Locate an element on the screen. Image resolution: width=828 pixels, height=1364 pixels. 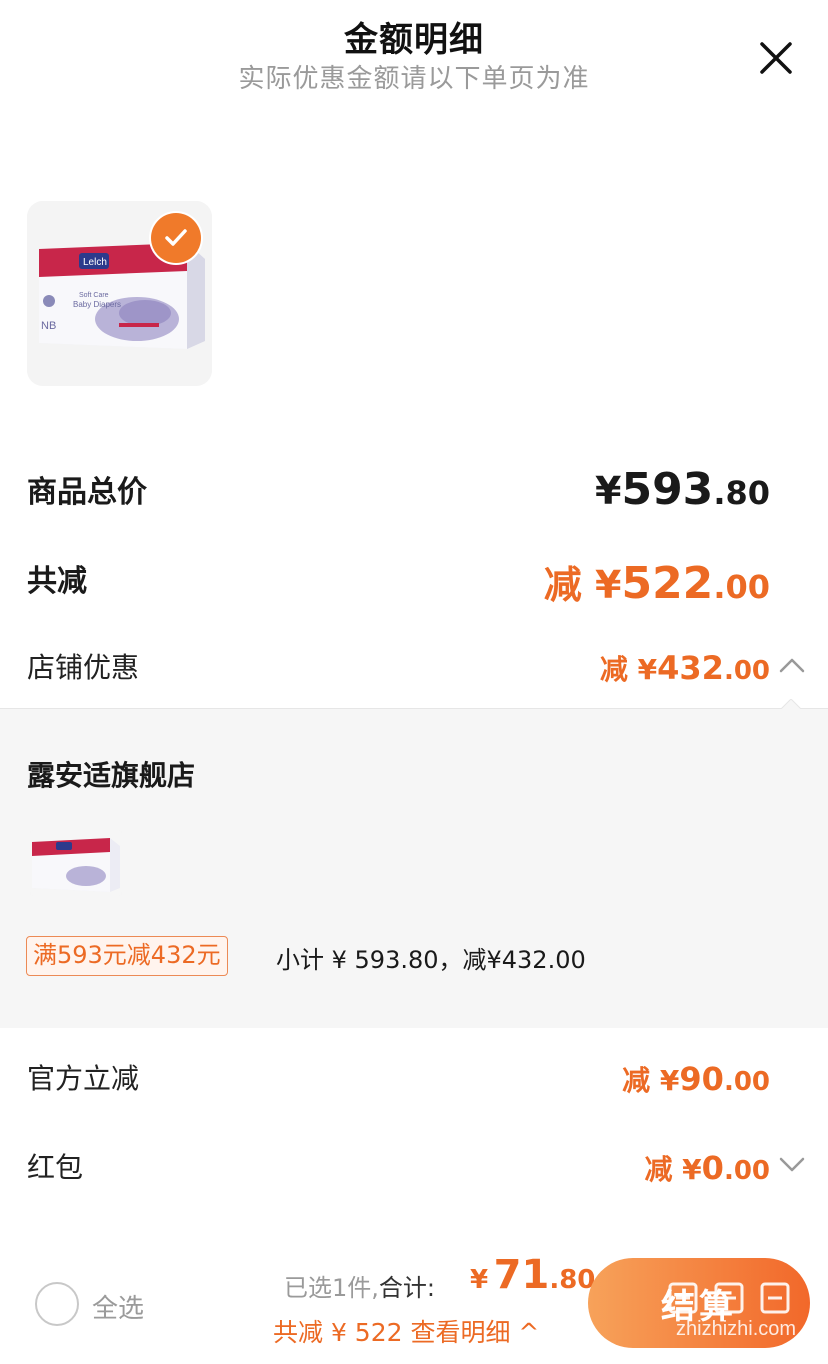
total-amount: ¥ 71.80 is located at coordinates (532, 1275).